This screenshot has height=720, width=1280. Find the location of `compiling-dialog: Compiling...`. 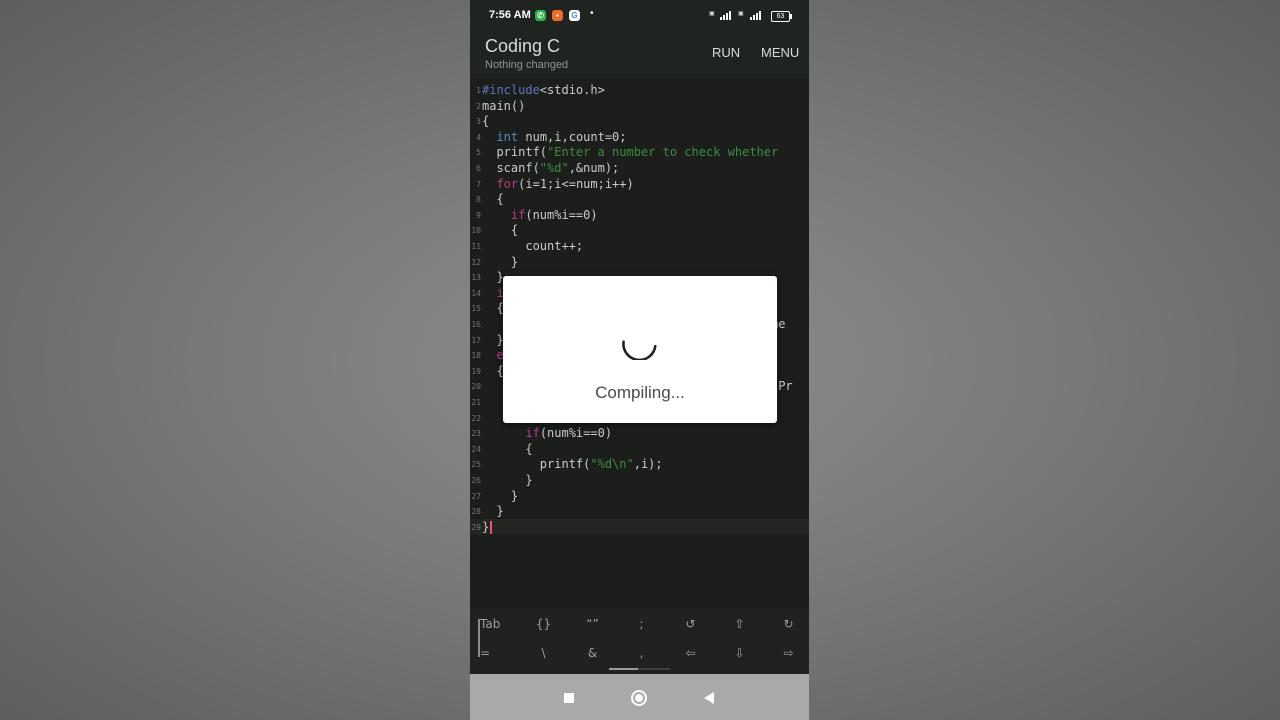

compiling-dialog: Compiling... is located at coordinates (640, 349).